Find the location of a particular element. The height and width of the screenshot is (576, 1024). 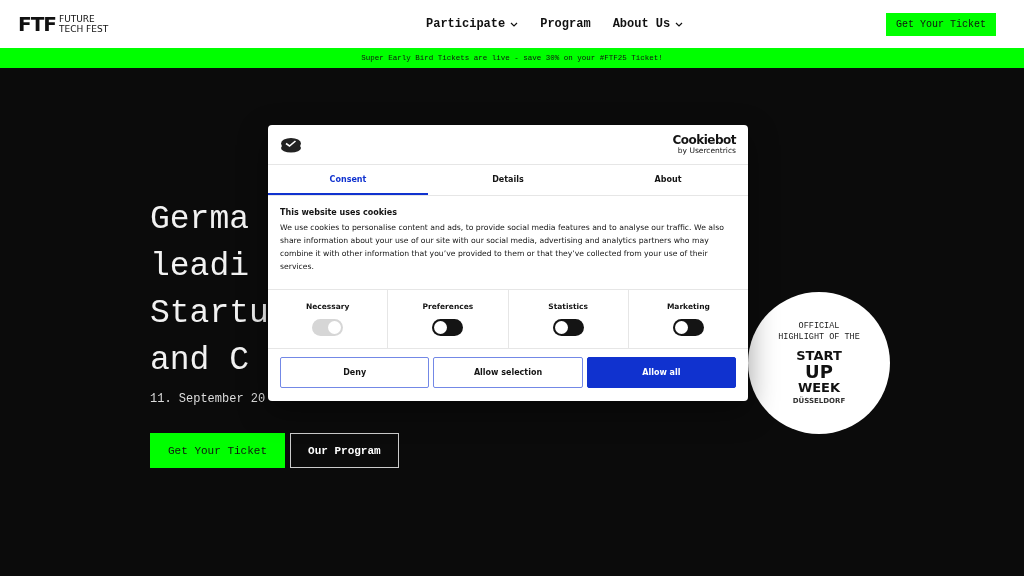

brand-name: Cookiebot is located at coordinates (704, 140).